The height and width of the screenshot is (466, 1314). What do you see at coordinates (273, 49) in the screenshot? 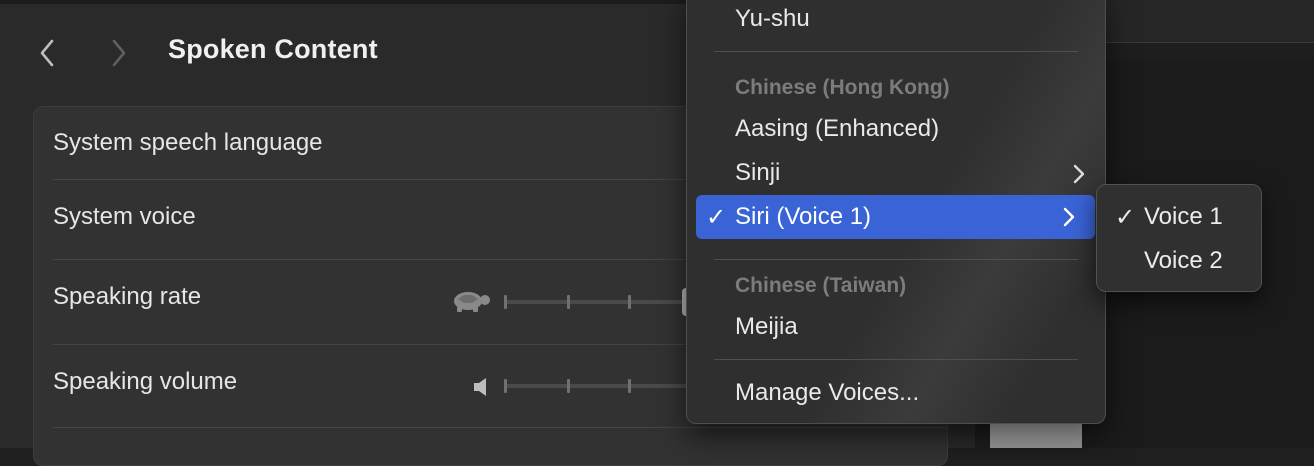
I see `page-title: Spoken Content` at bounding box center [273, 49].